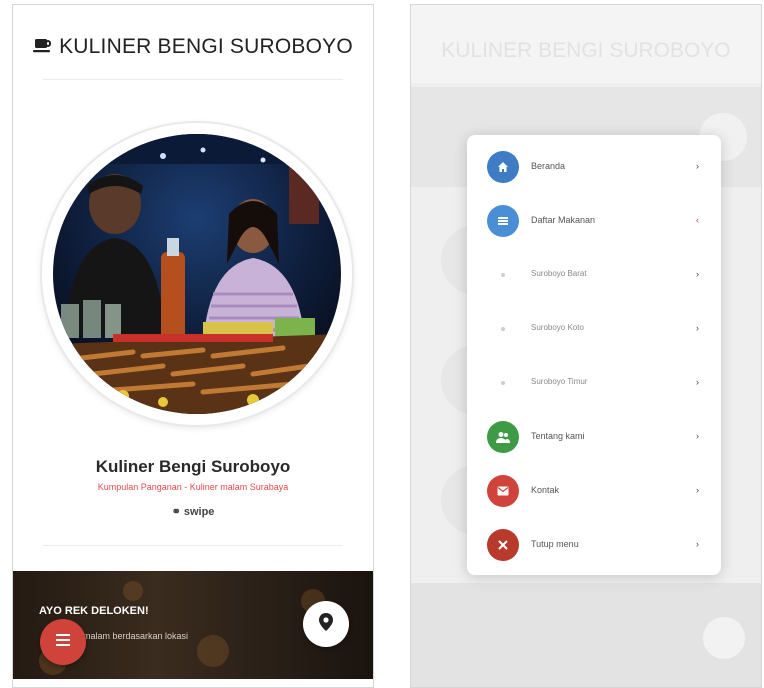 The width and height of the screenshot is (764, 688). What do you see at coordinates (94, 611) in the screenshot?
I see `banner-title: AYO REK DELOKEN!` at bounding box center [94, 611].